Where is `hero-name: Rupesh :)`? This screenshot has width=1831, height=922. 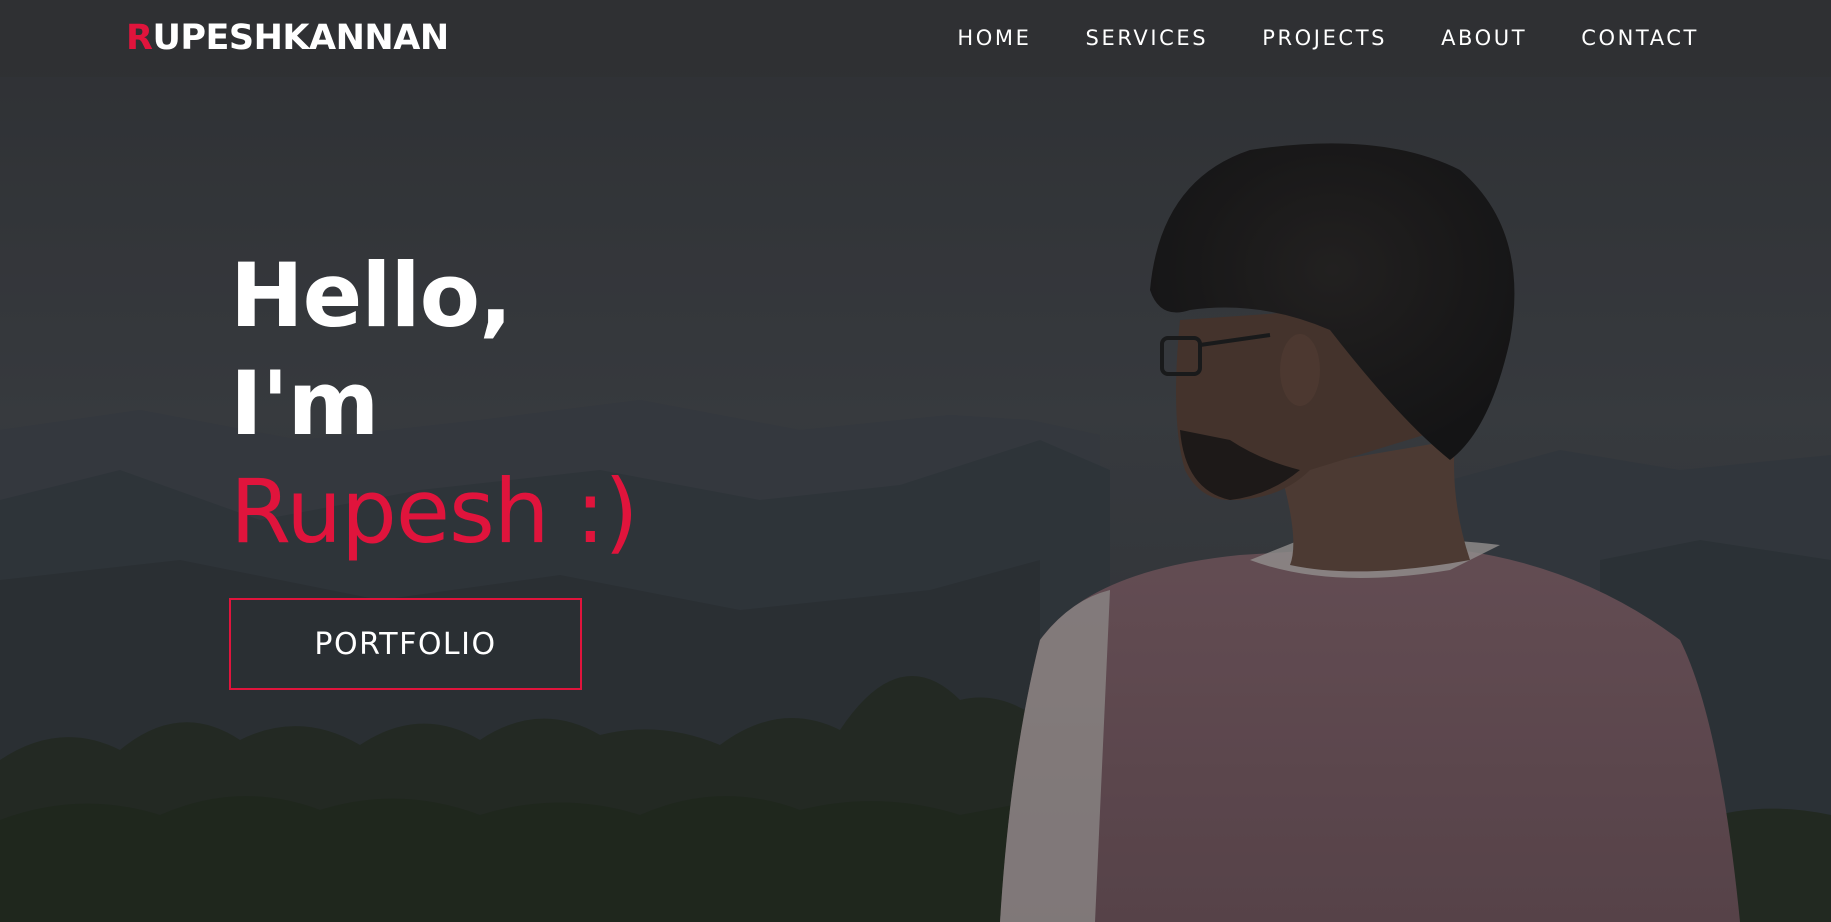 hero-name: Rupesh :) is located at coordinates (434, 511).